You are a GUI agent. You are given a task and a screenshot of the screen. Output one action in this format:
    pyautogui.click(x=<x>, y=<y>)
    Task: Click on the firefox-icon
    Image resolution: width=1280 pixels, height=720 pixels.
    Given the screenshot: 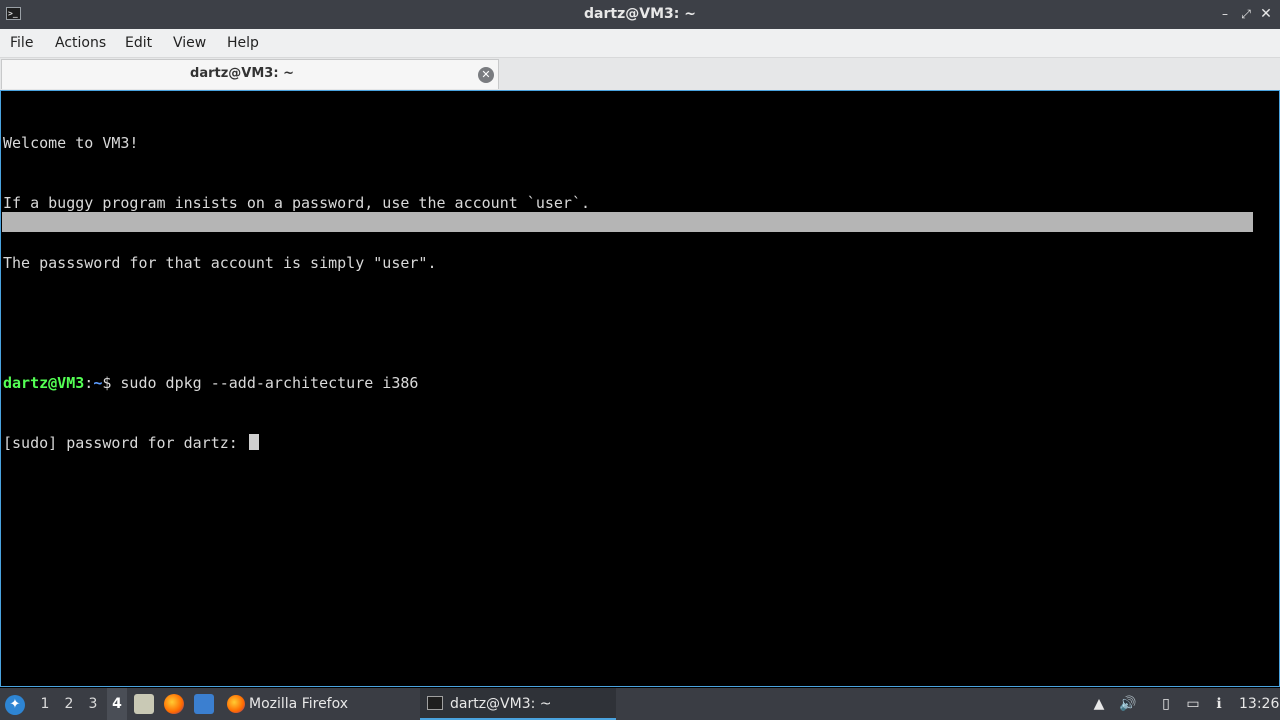 What is the action you would take?
    pyautogui.click(x=236, y=704)
    